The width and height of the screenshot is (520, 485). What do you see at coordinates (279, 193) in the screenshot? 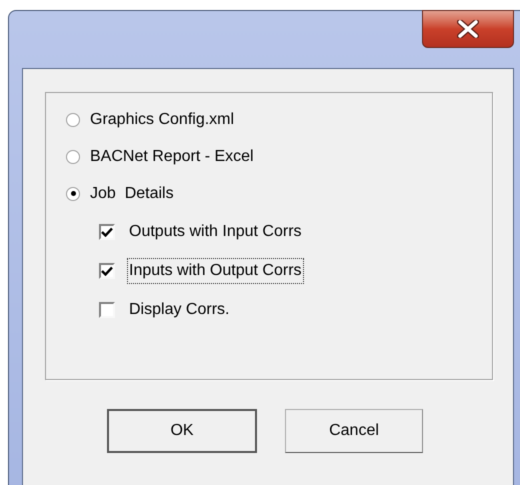
I see `radio-option: Job Details` at bounding box center [279, 193].